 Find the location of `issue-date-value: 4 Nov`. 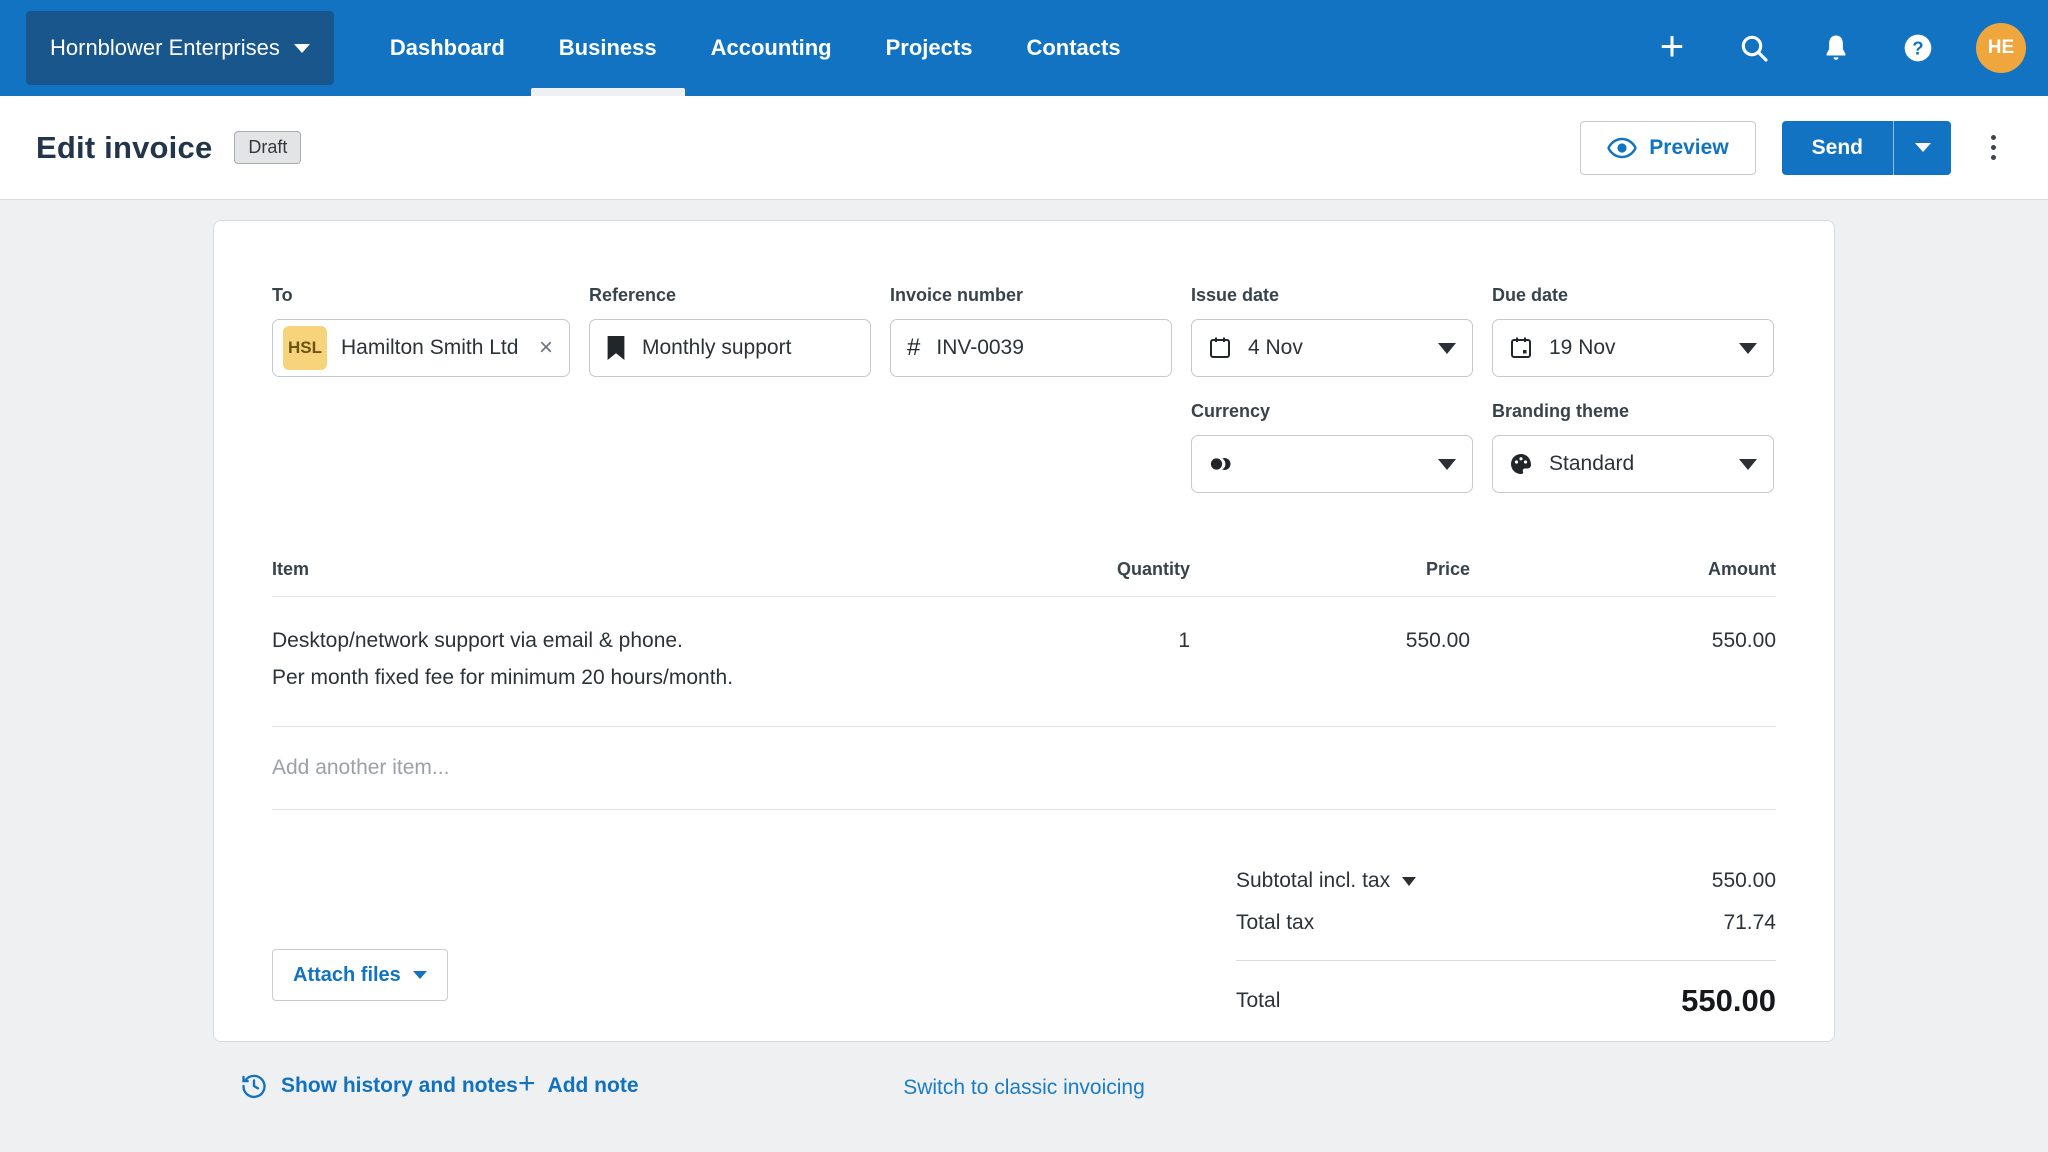

issue-date-value: 4 Nov is located at coordinates (1275, 347).